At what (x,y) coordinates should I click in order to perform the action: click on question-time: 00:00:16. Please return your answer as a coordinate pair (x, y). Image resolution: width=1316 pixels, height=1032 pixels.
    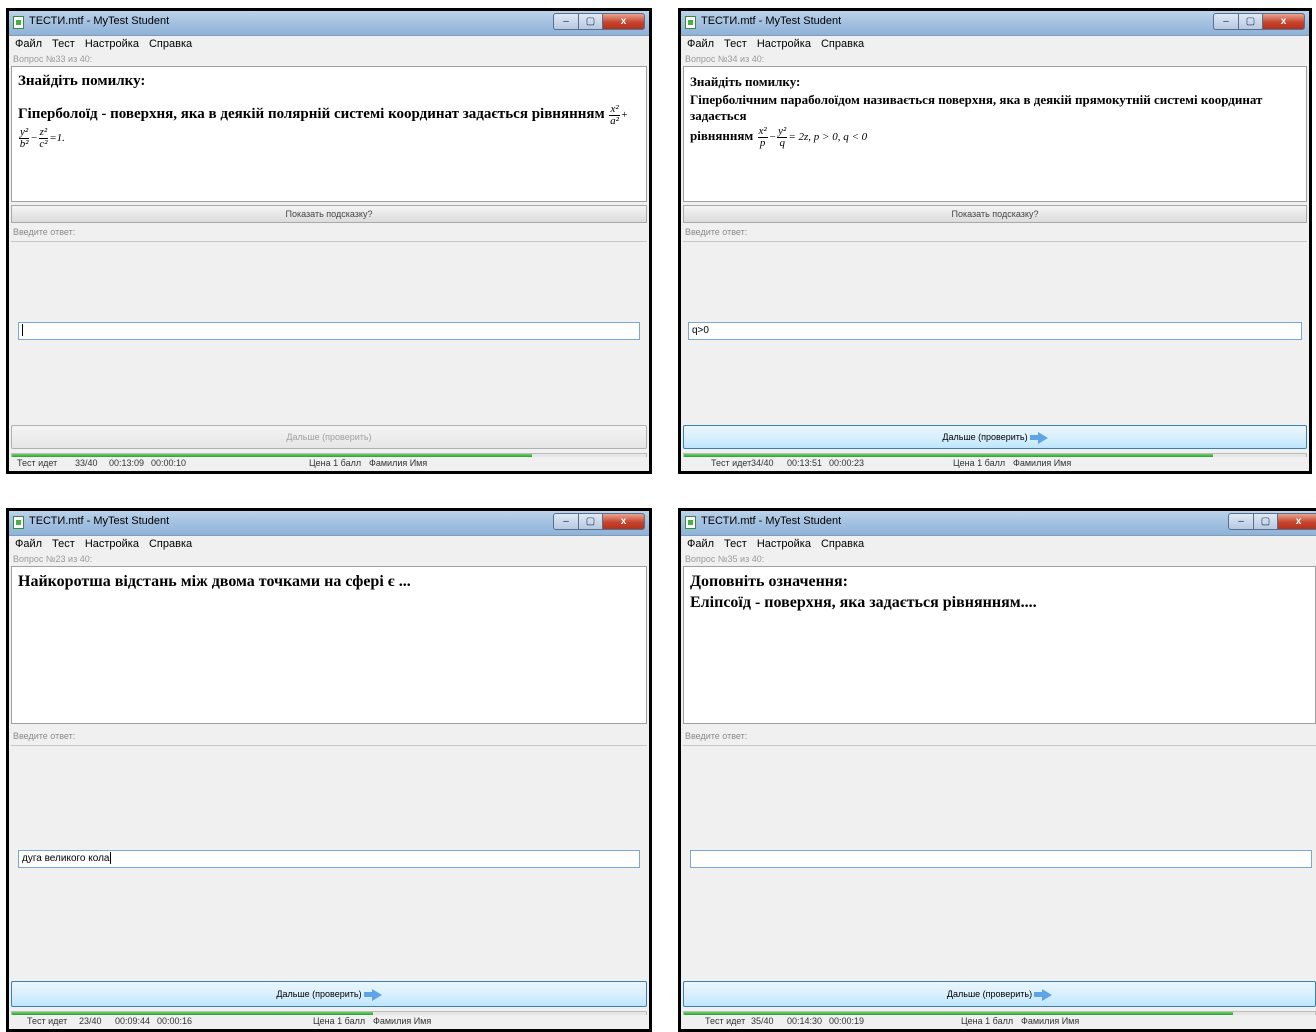
    Looking at the image, I should click on (175, 1021).